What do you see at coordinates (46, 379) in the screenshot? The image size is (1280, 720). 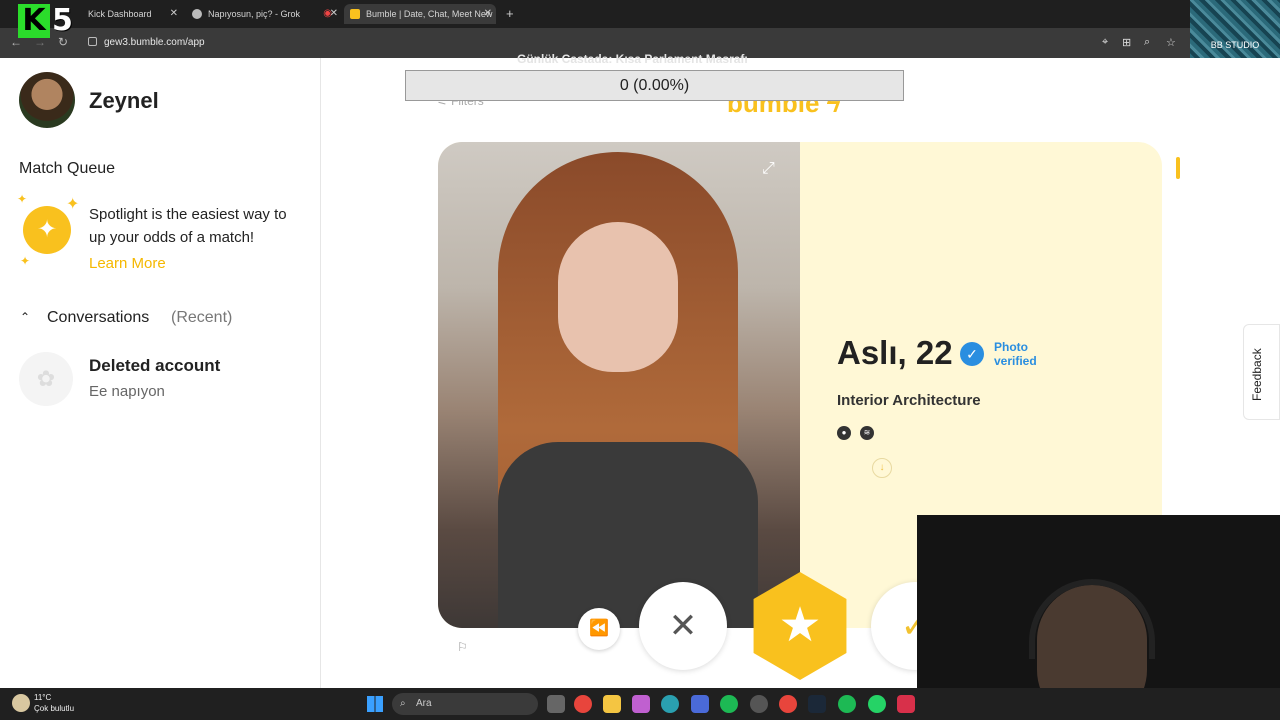 I see `deleted-avatar-icon: ✿` at bounding box center [46, 379].